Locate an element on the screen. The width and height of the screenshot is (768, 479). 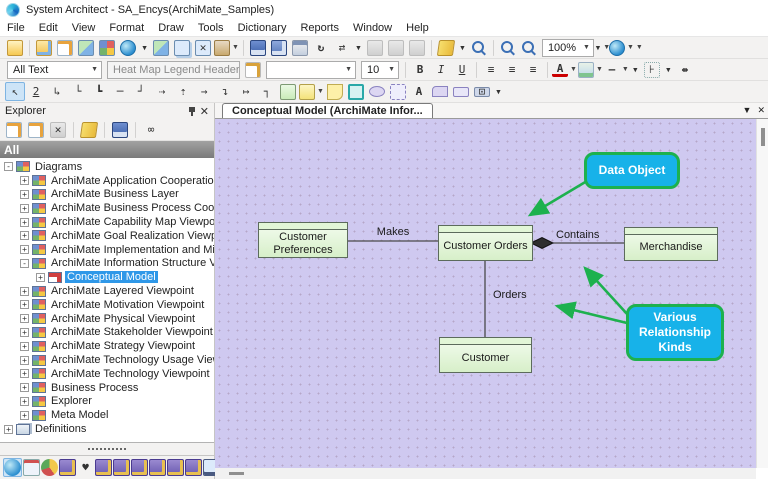
align-shapes-button: ⇹ is located at coordinates (685, 69).